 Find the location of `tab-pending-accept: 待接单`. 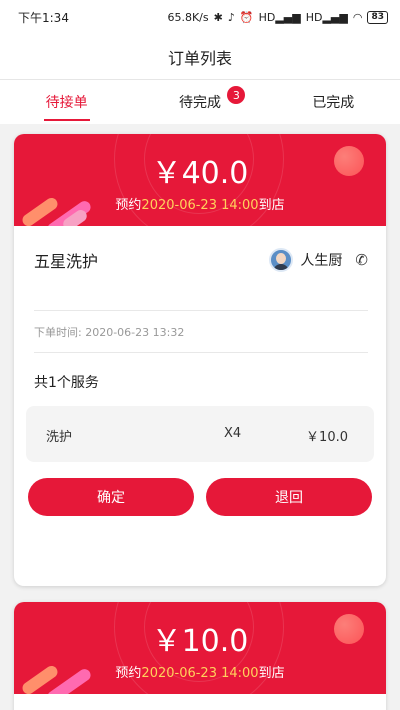

tab-pending-accept: 待接单 is located at coordinates (66, 102).